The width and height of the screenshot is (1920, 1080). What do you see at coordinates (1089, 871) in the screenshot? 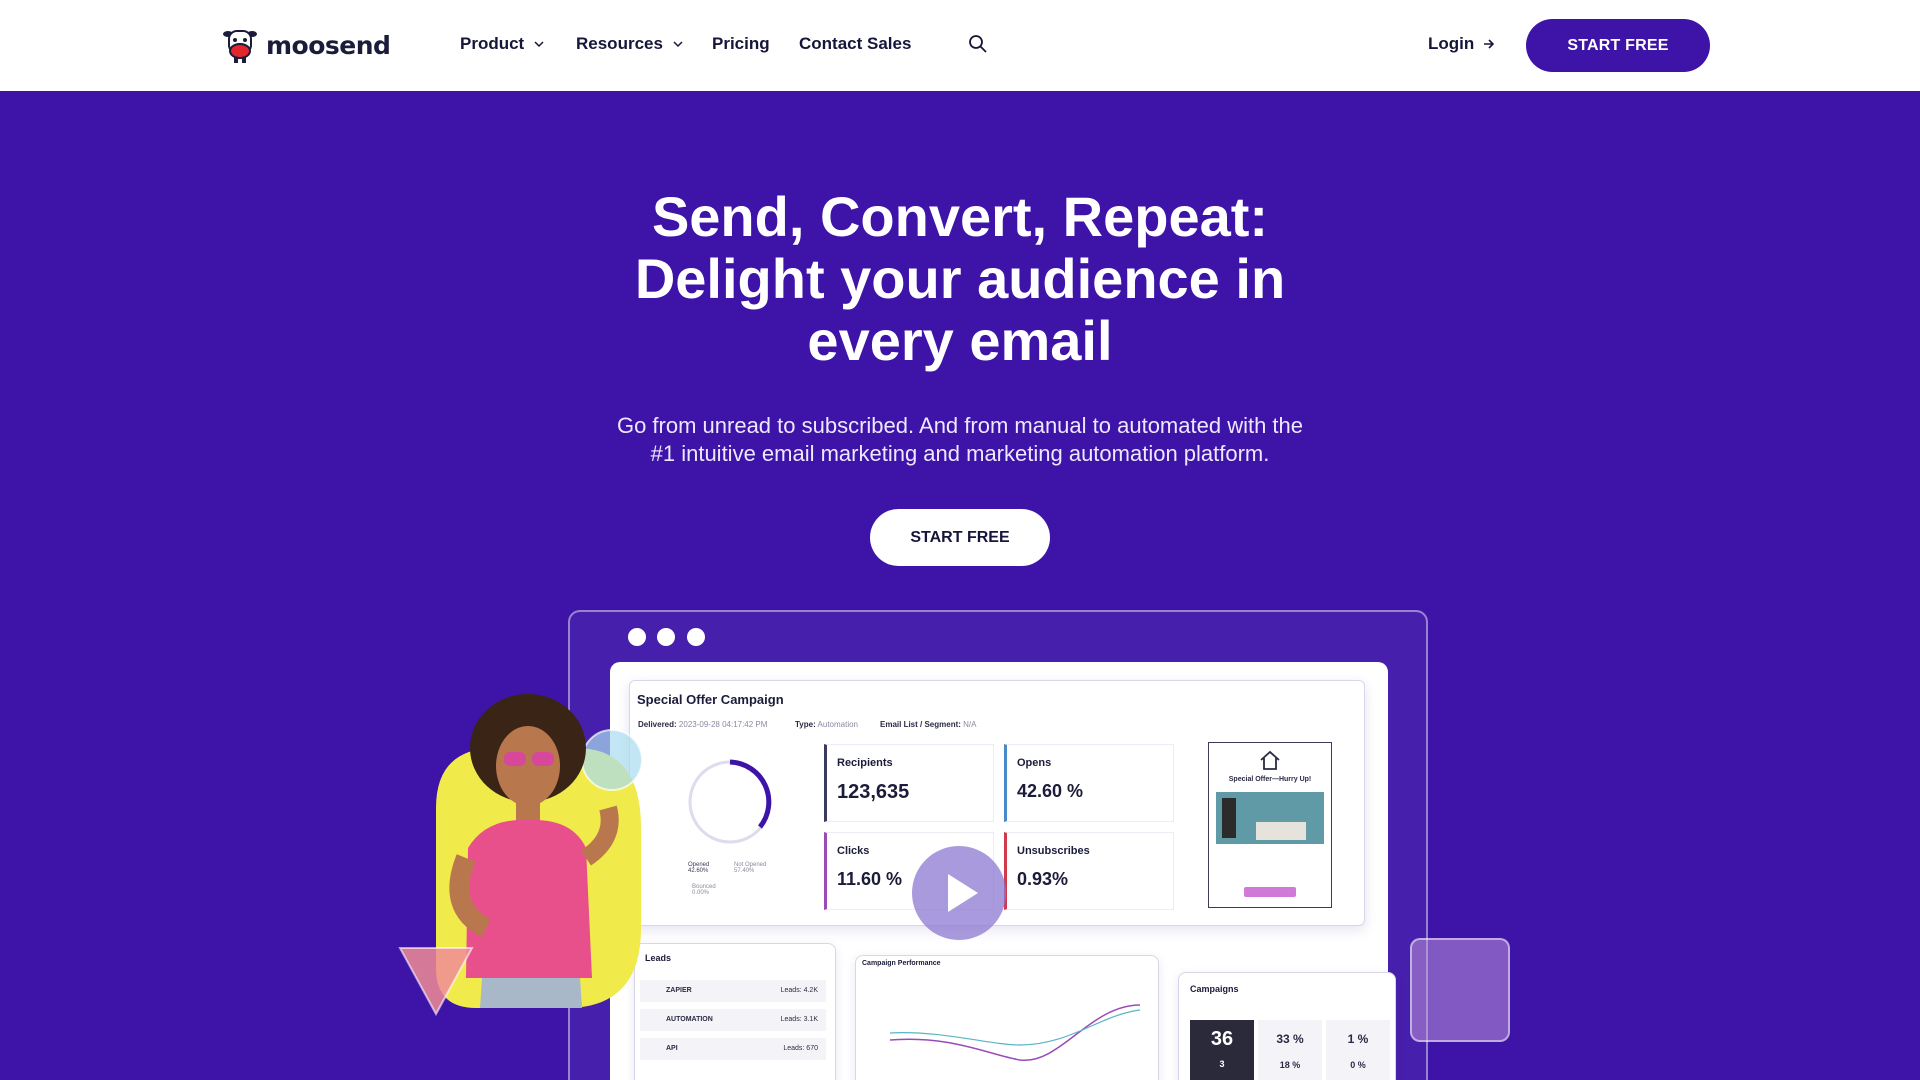
I see `stat-unsubscribes: Unsubscribes 0.93%` at bounding box center [1089, 871].